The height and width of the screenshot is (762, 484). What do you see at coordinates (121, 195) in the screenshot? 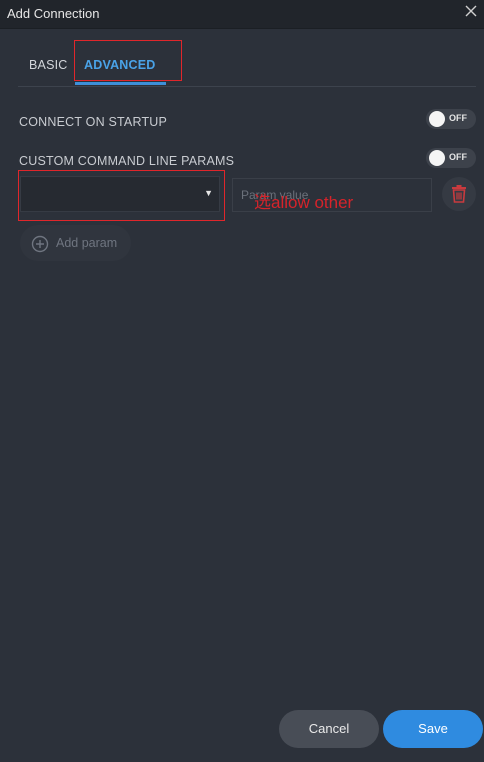
I see `annotation-box-select` at bounding box center [121, 195].